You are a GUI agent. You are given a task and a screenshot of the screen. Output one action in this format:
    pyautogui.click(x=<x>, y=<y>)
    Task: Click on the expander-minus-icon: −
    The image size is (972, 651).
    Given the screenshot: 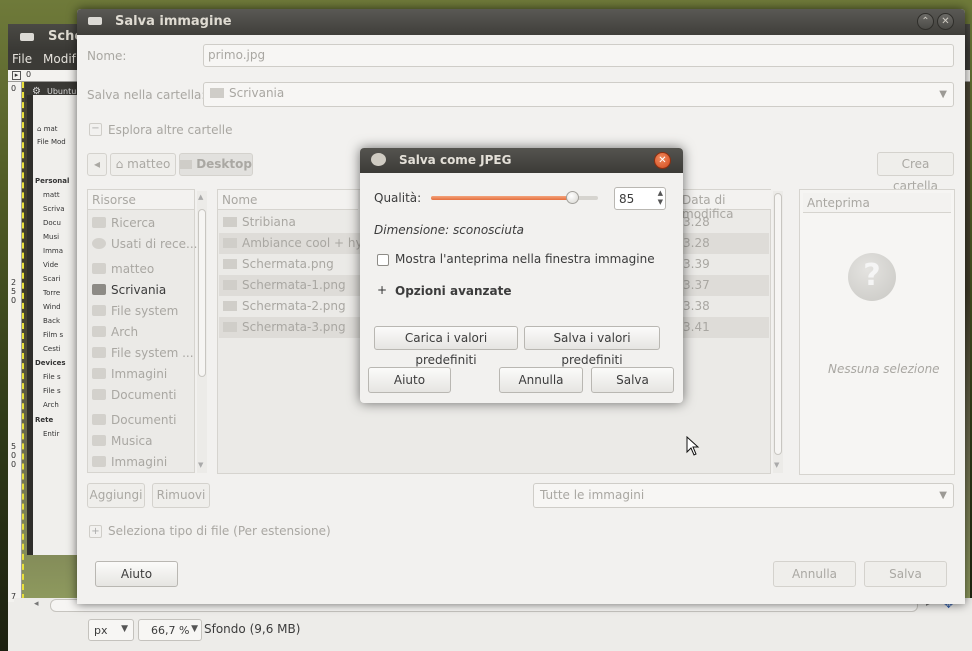 What is the action you would take?
    pyautogui.click(x=95, y=129)
    